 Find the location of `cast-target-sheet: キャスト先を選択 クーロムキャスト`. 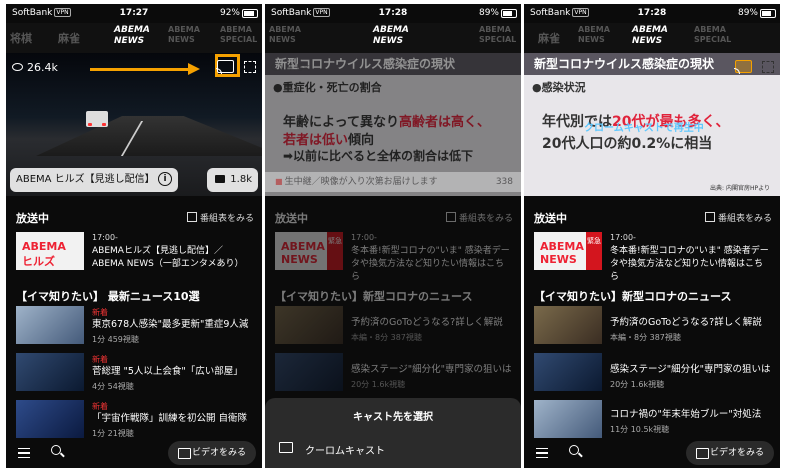

cast-target-sheet: キャスト先を選択 クーロムキャスト is located at coordinates (393, 433).